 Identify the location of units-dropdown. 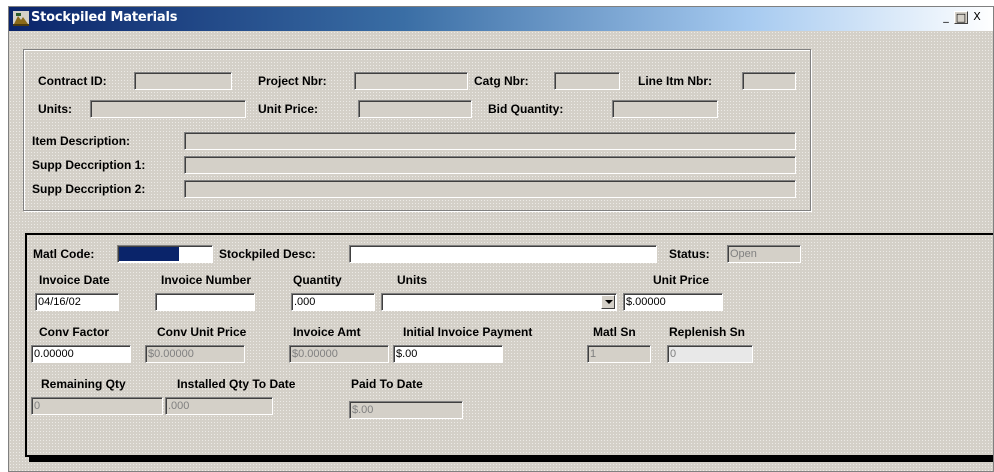
(499, 302).